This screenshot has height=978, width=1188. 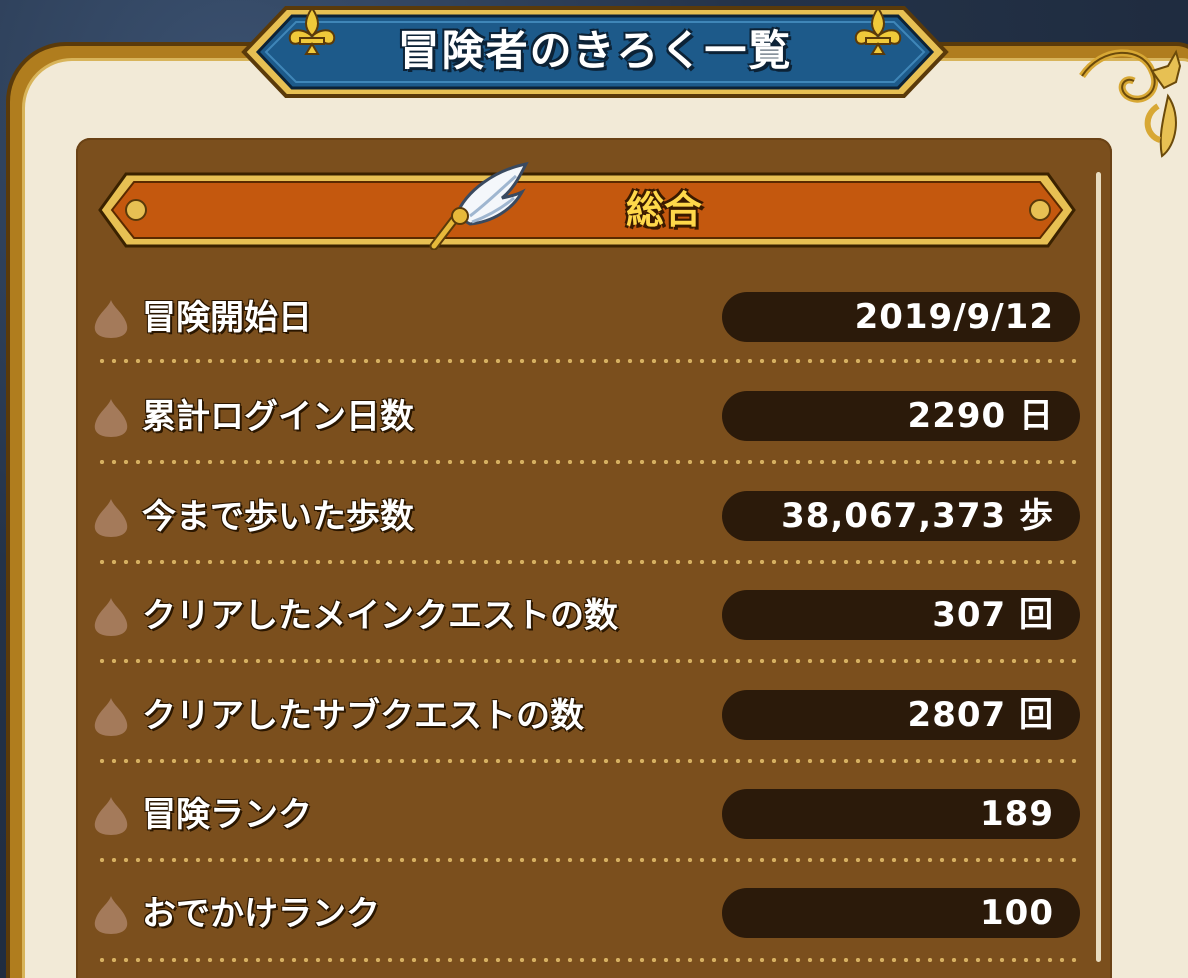 I want to click on record-value: 2807 回, so click(x=980, y=715).